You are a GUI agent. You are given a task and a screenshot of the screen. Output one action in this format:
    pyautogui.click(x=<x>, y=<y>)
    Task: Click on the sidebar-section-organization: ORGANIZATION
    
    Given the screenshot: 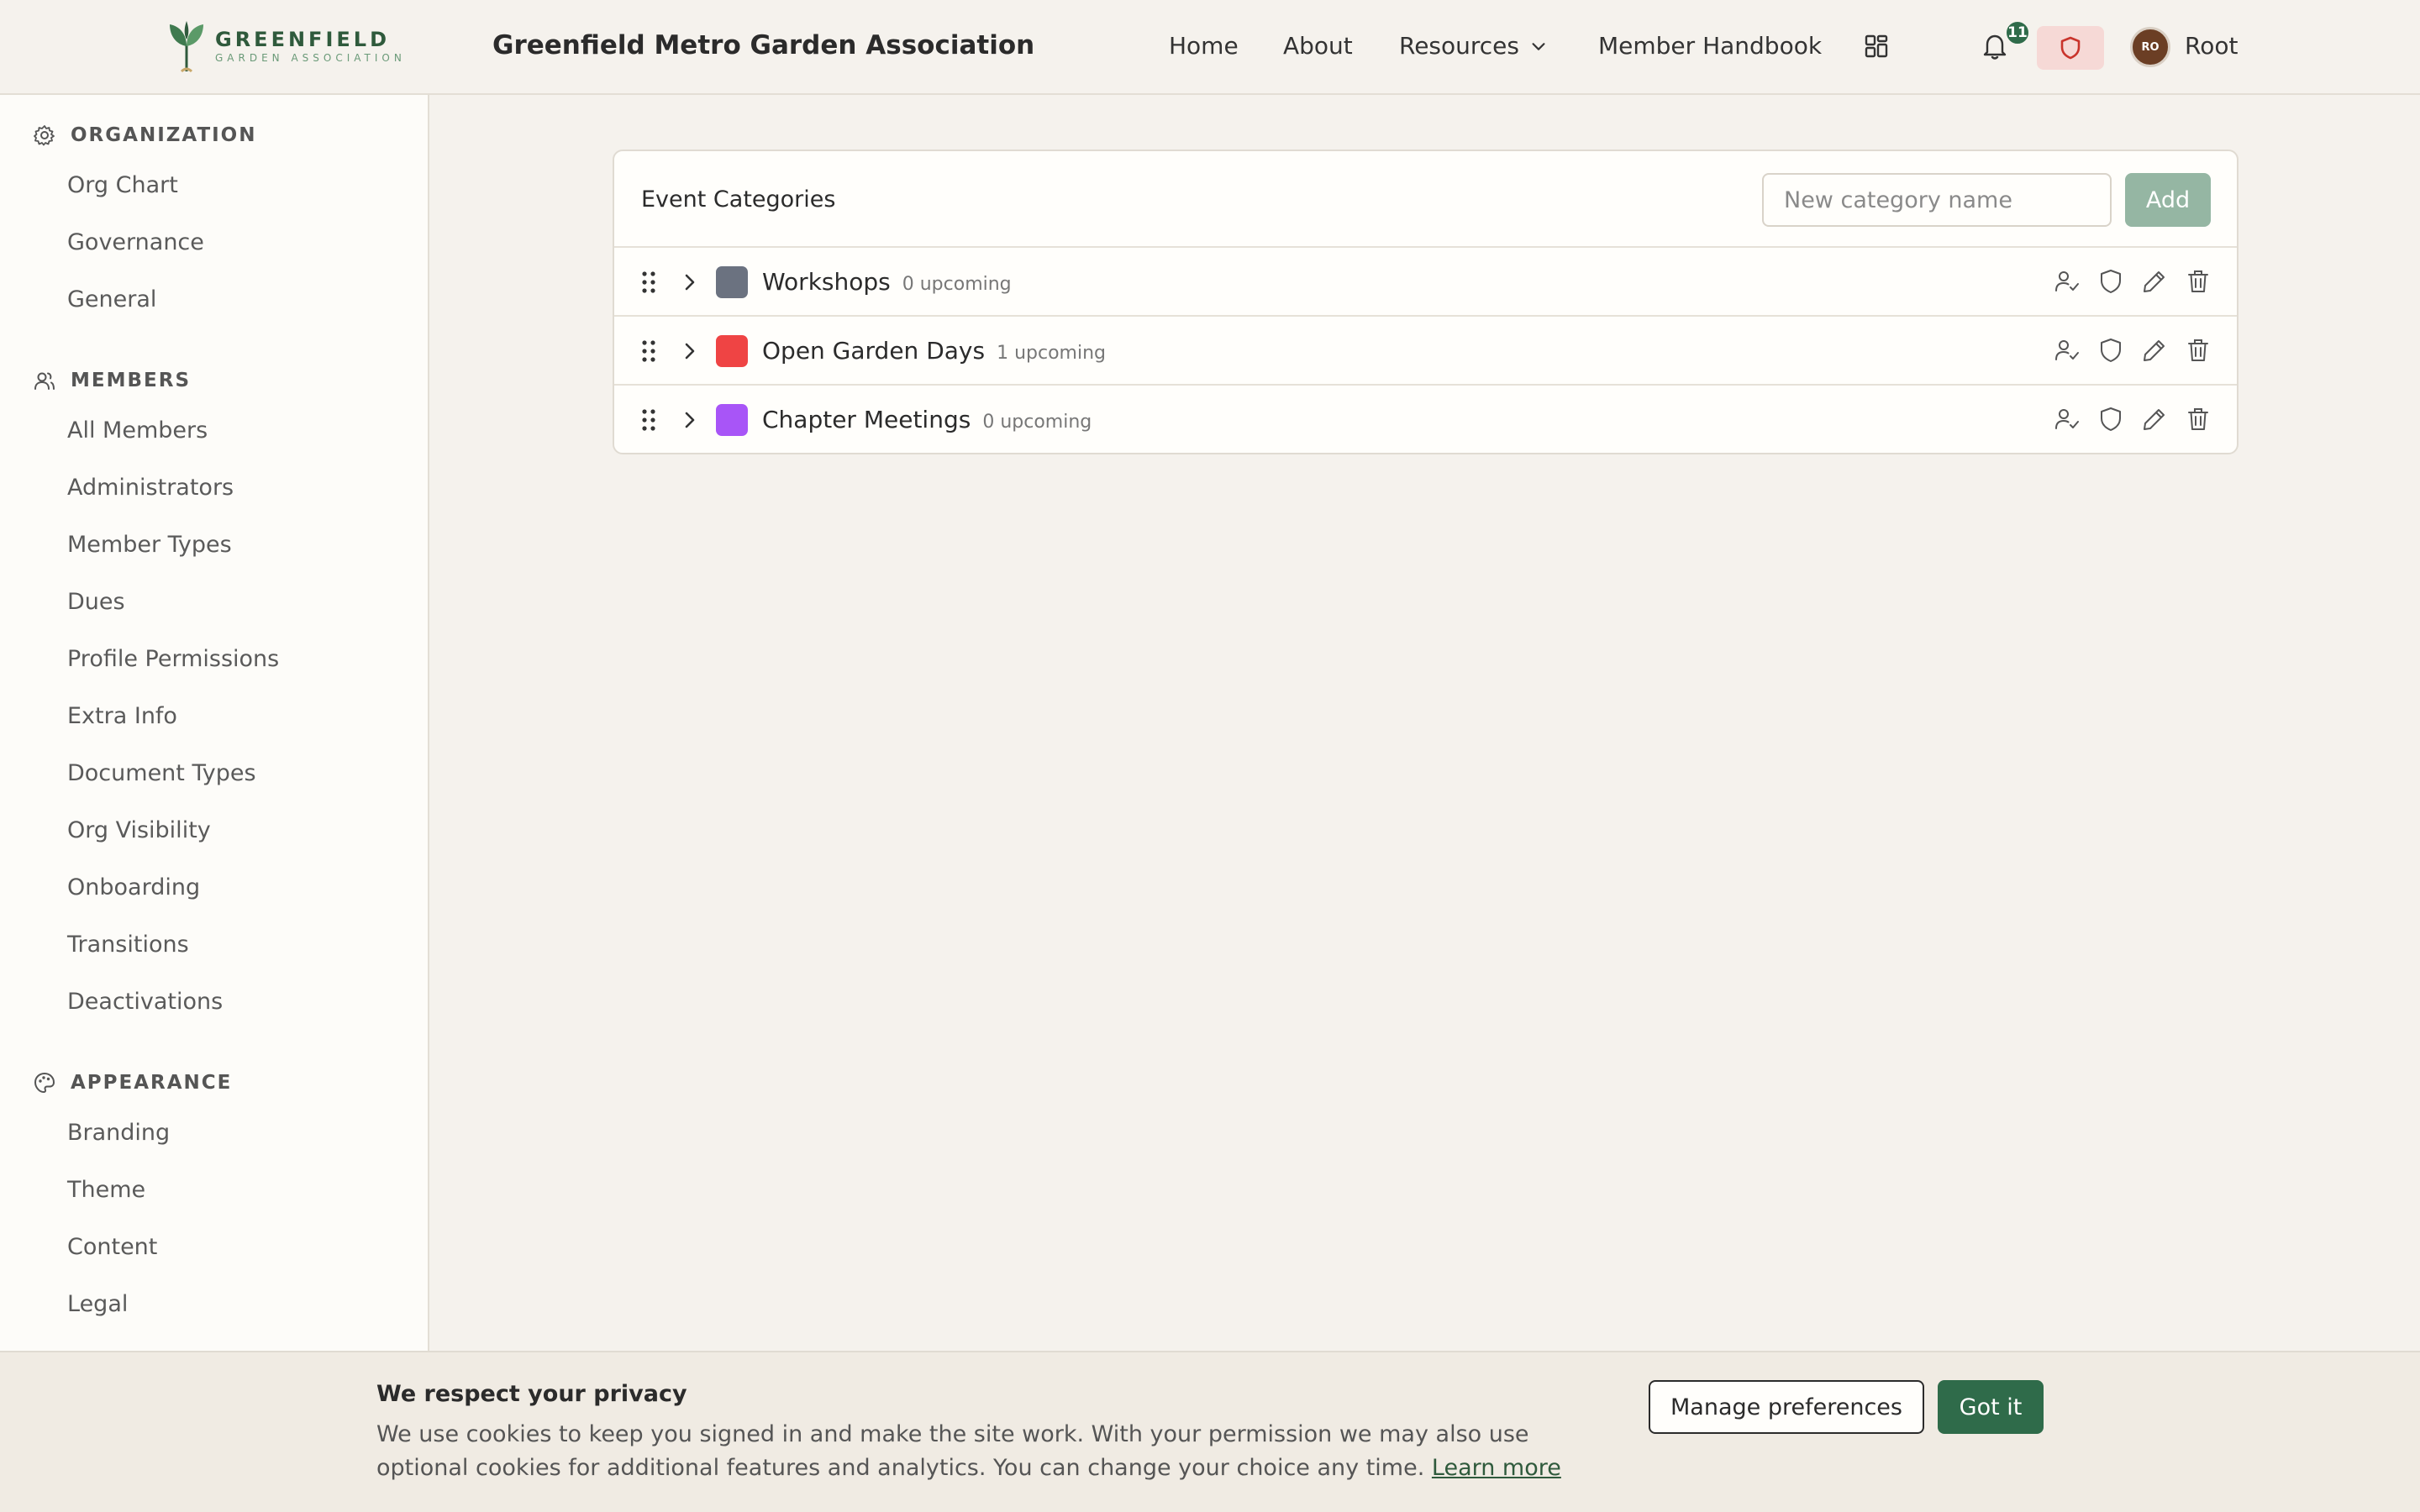 What is the action you would take?
    pyautogui.click(x=146, y=135)
    